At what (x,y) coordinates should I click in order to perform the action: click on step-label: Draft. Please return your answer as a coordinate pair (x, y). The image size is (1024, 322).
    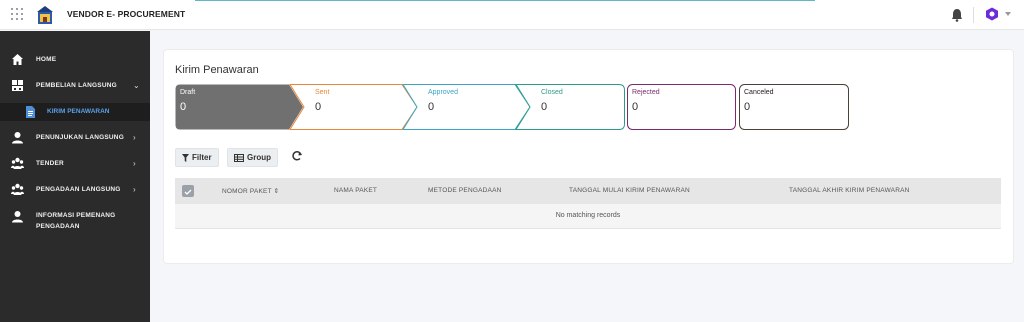
    Looking at the image, I should click on (188, 92).